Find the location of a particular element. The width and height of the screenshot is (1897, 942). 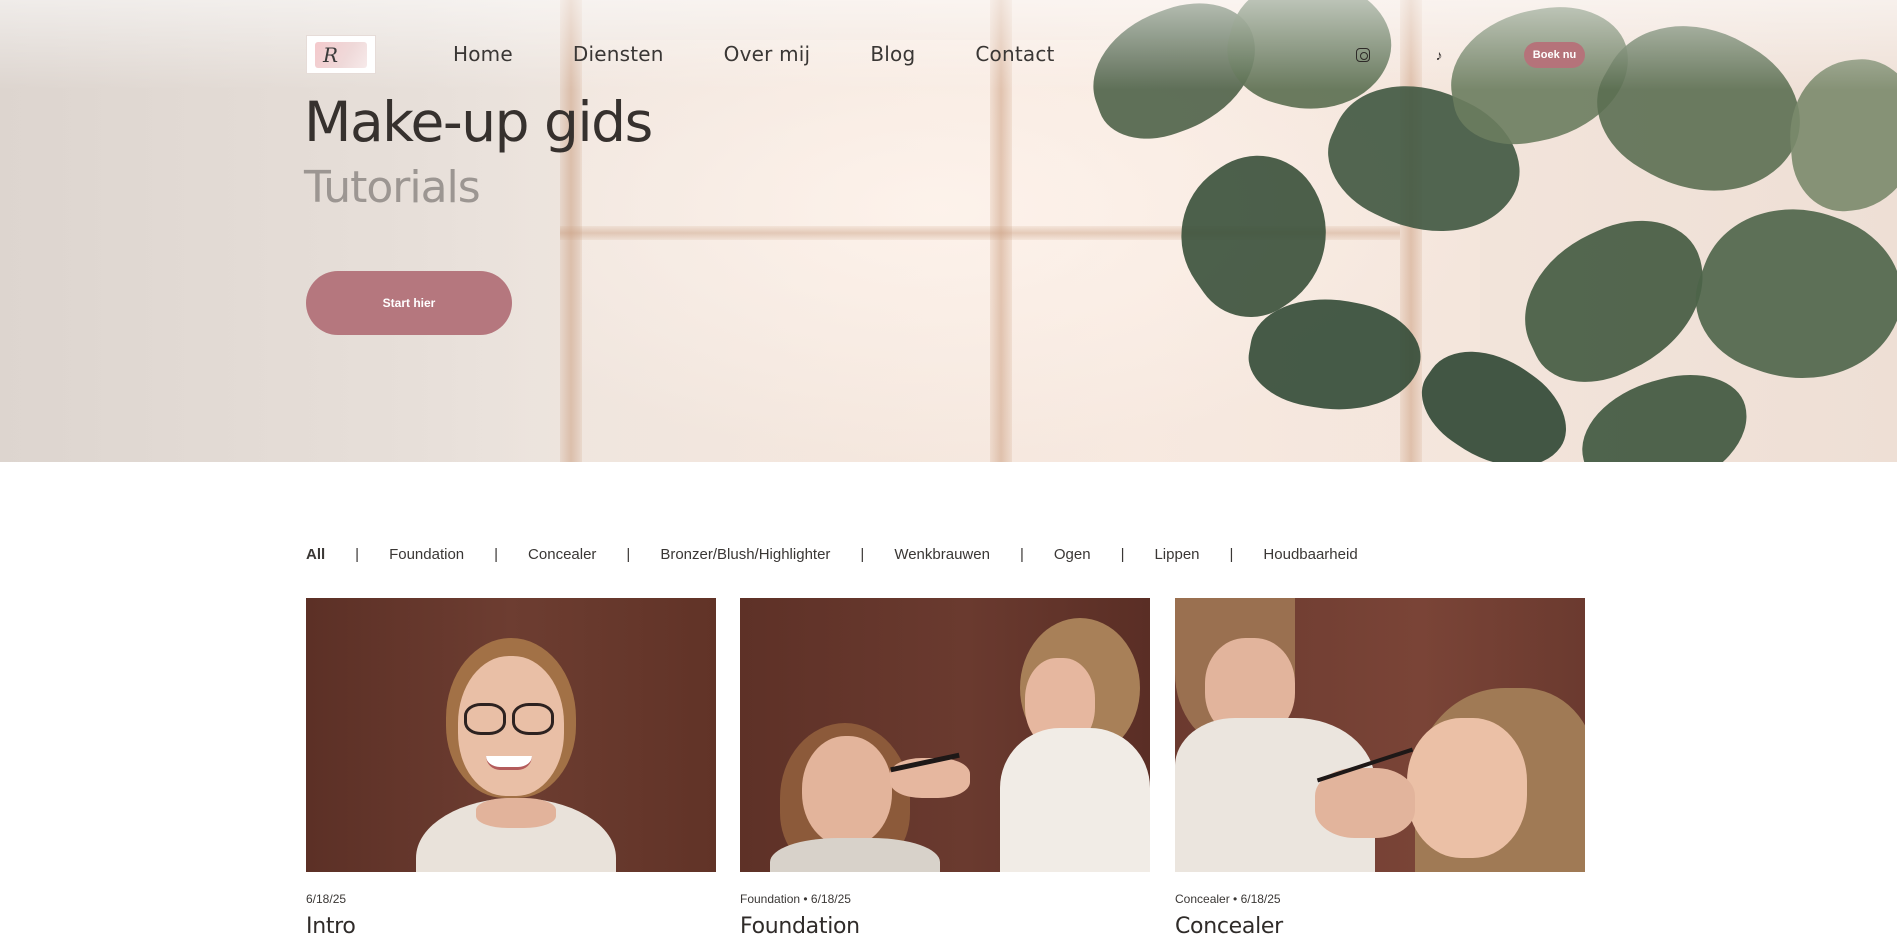

nav-diensten: Diensten is located at coordinates (618, 54).